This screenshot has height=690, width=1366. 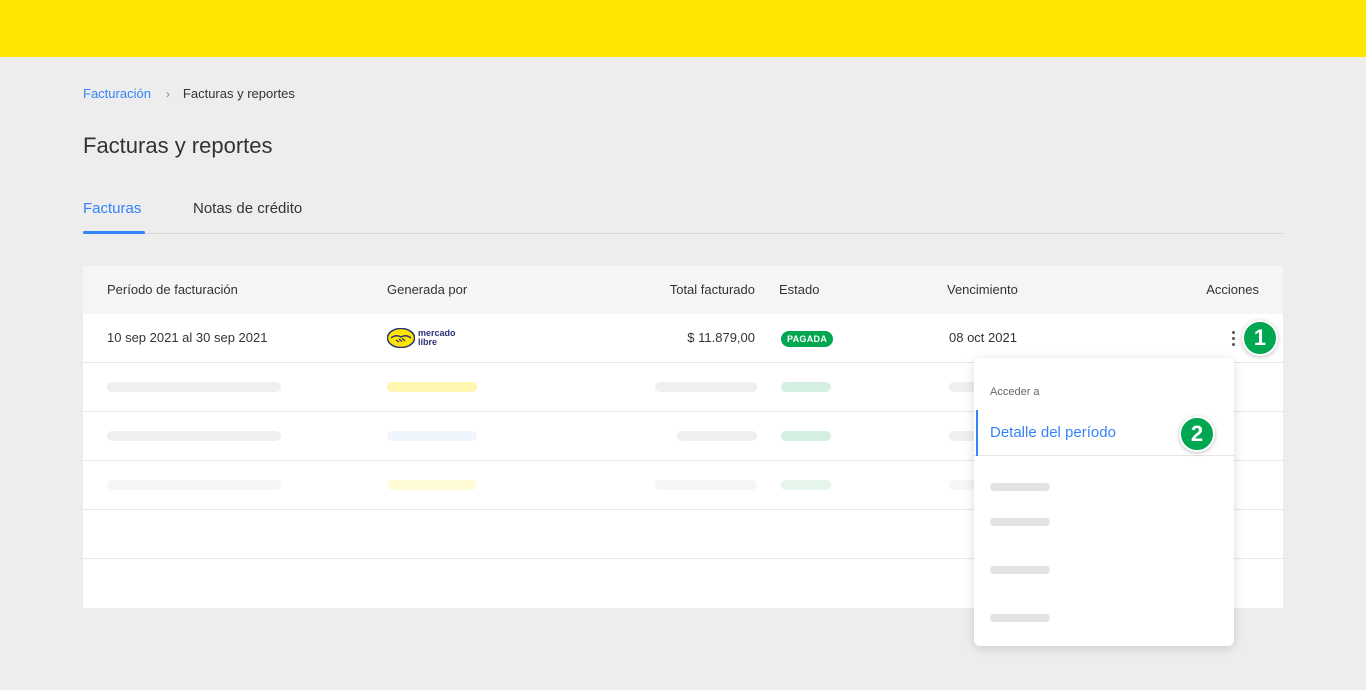 What do you see at coordinates (117, 93) in the screenshot?
I see `breadcrumb-link-facturacion: Facturación` at bounding box center [117, 93].